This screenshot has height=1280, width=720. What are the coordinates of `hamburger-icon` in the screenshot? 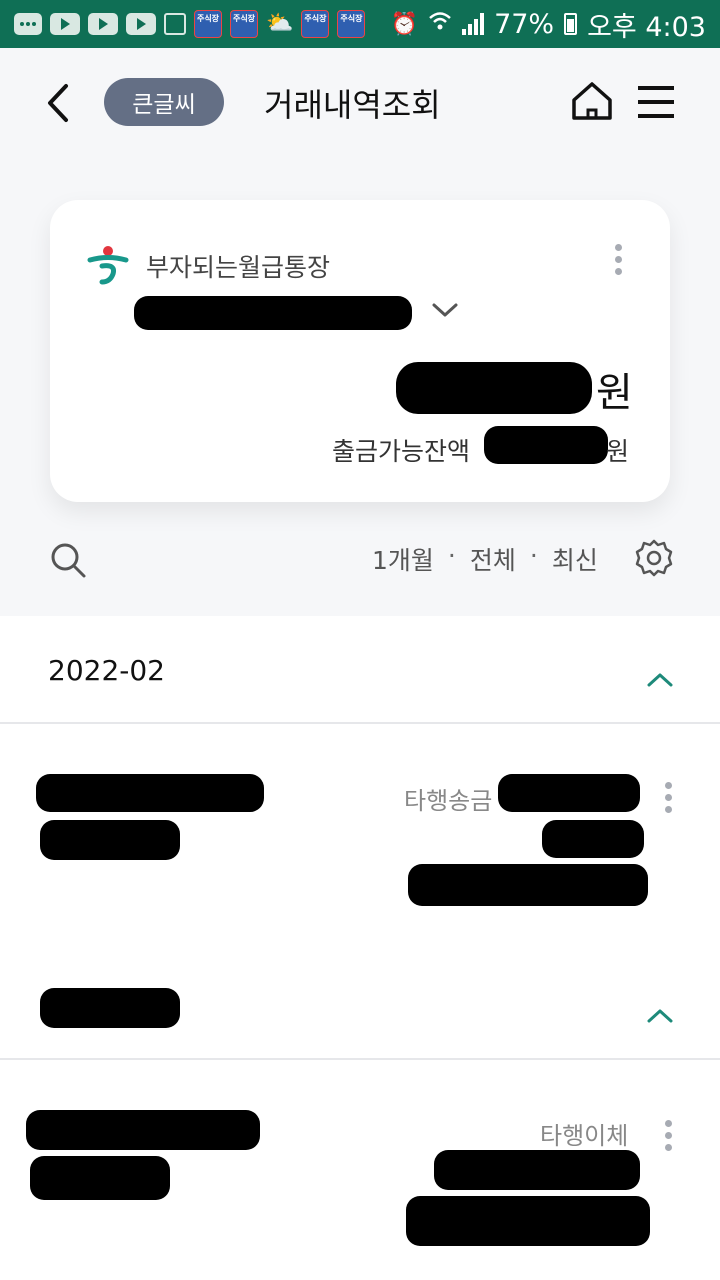 It's located at (656, 102).